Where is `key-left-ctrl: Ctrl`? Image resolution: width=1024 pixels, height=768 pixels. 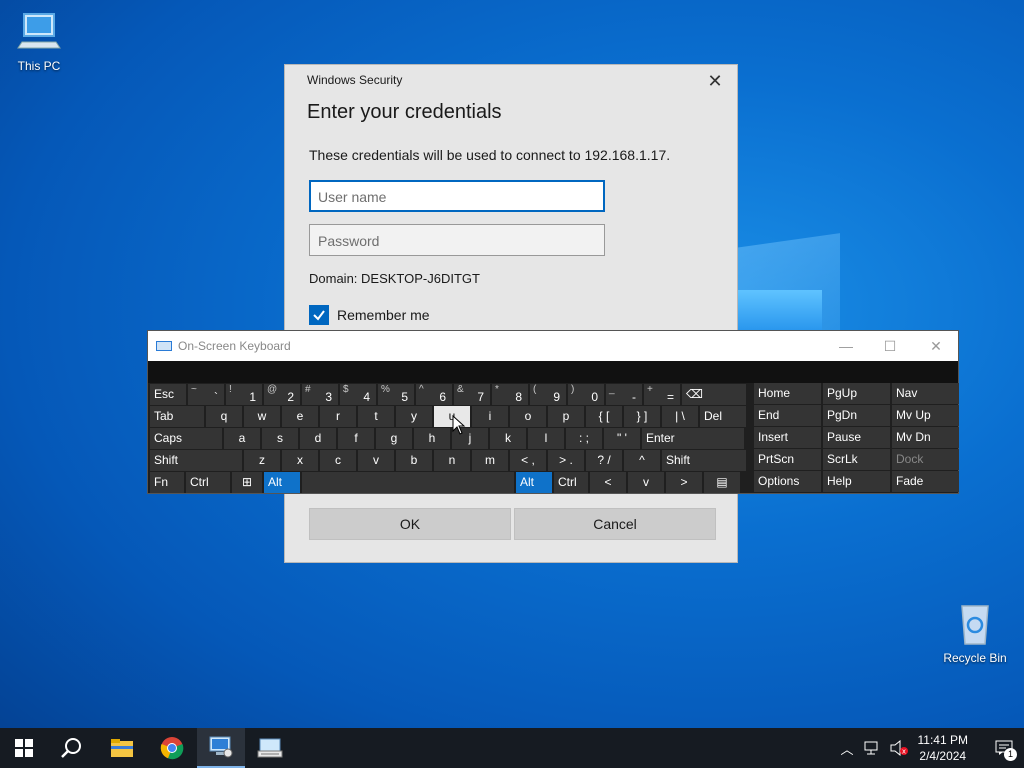
key-left-ctrl: Ctrl is located at coordinates (208, 482).